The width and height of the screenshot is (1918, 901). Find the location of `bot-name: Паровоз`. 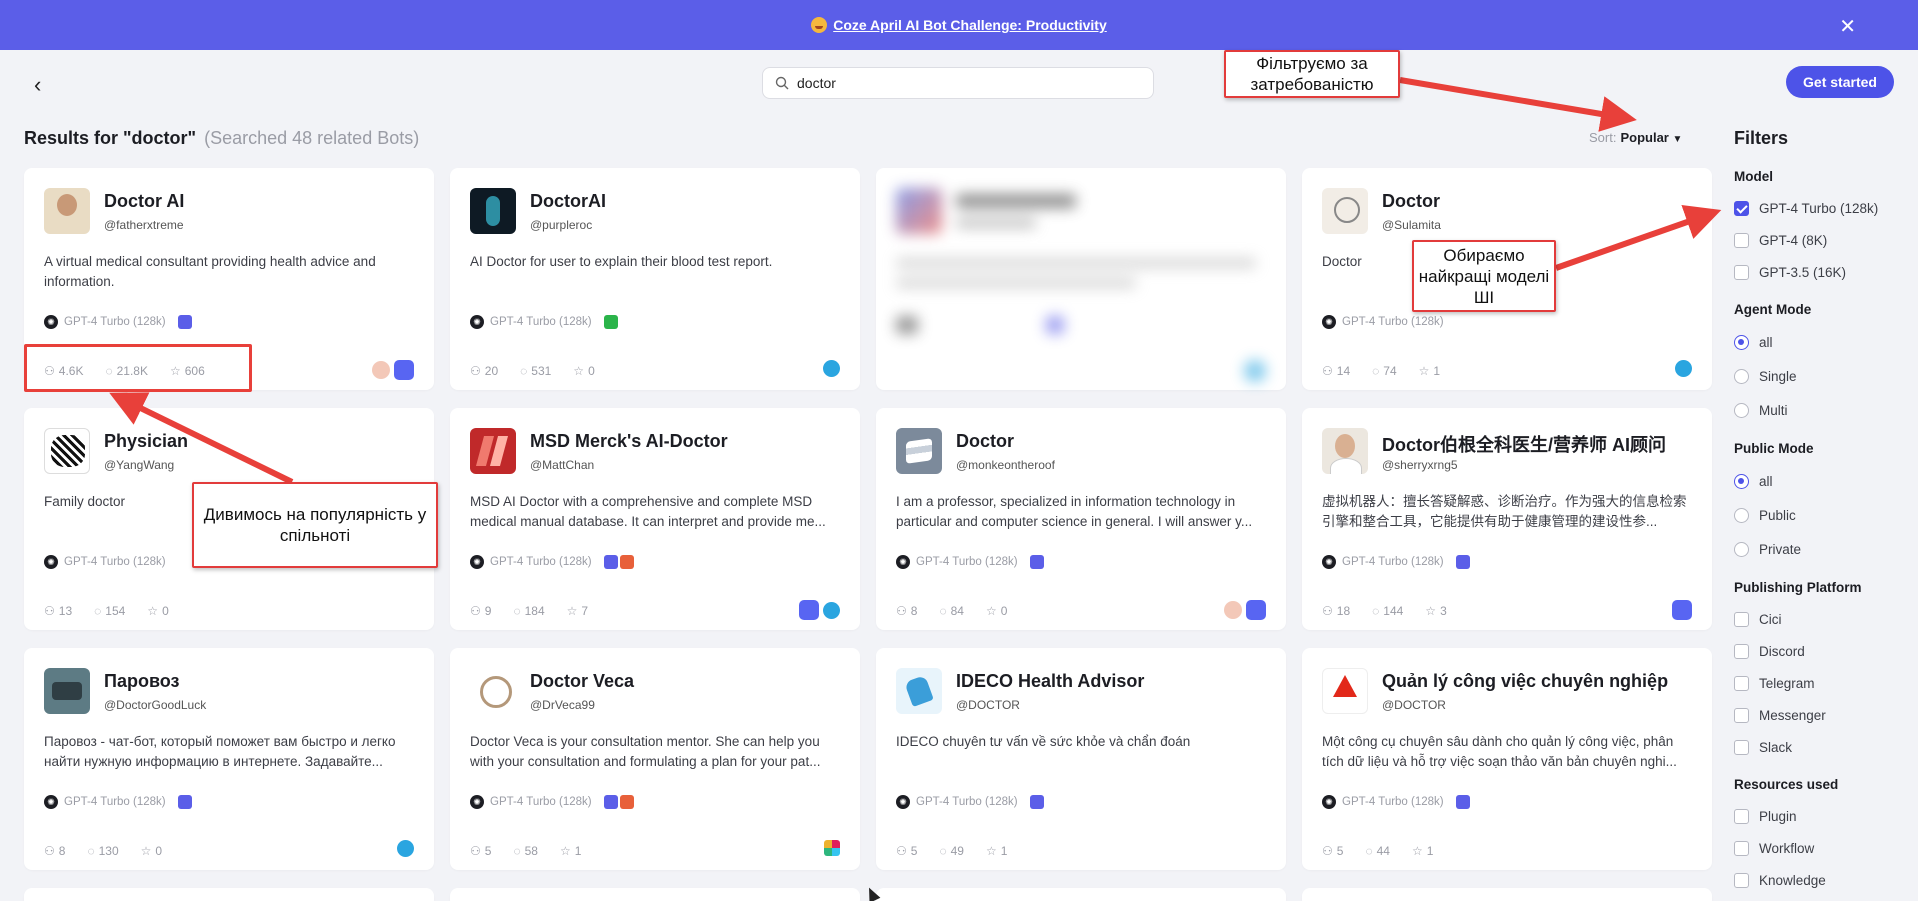

bot-name: Паровоз is located at coordinates (141, 681).